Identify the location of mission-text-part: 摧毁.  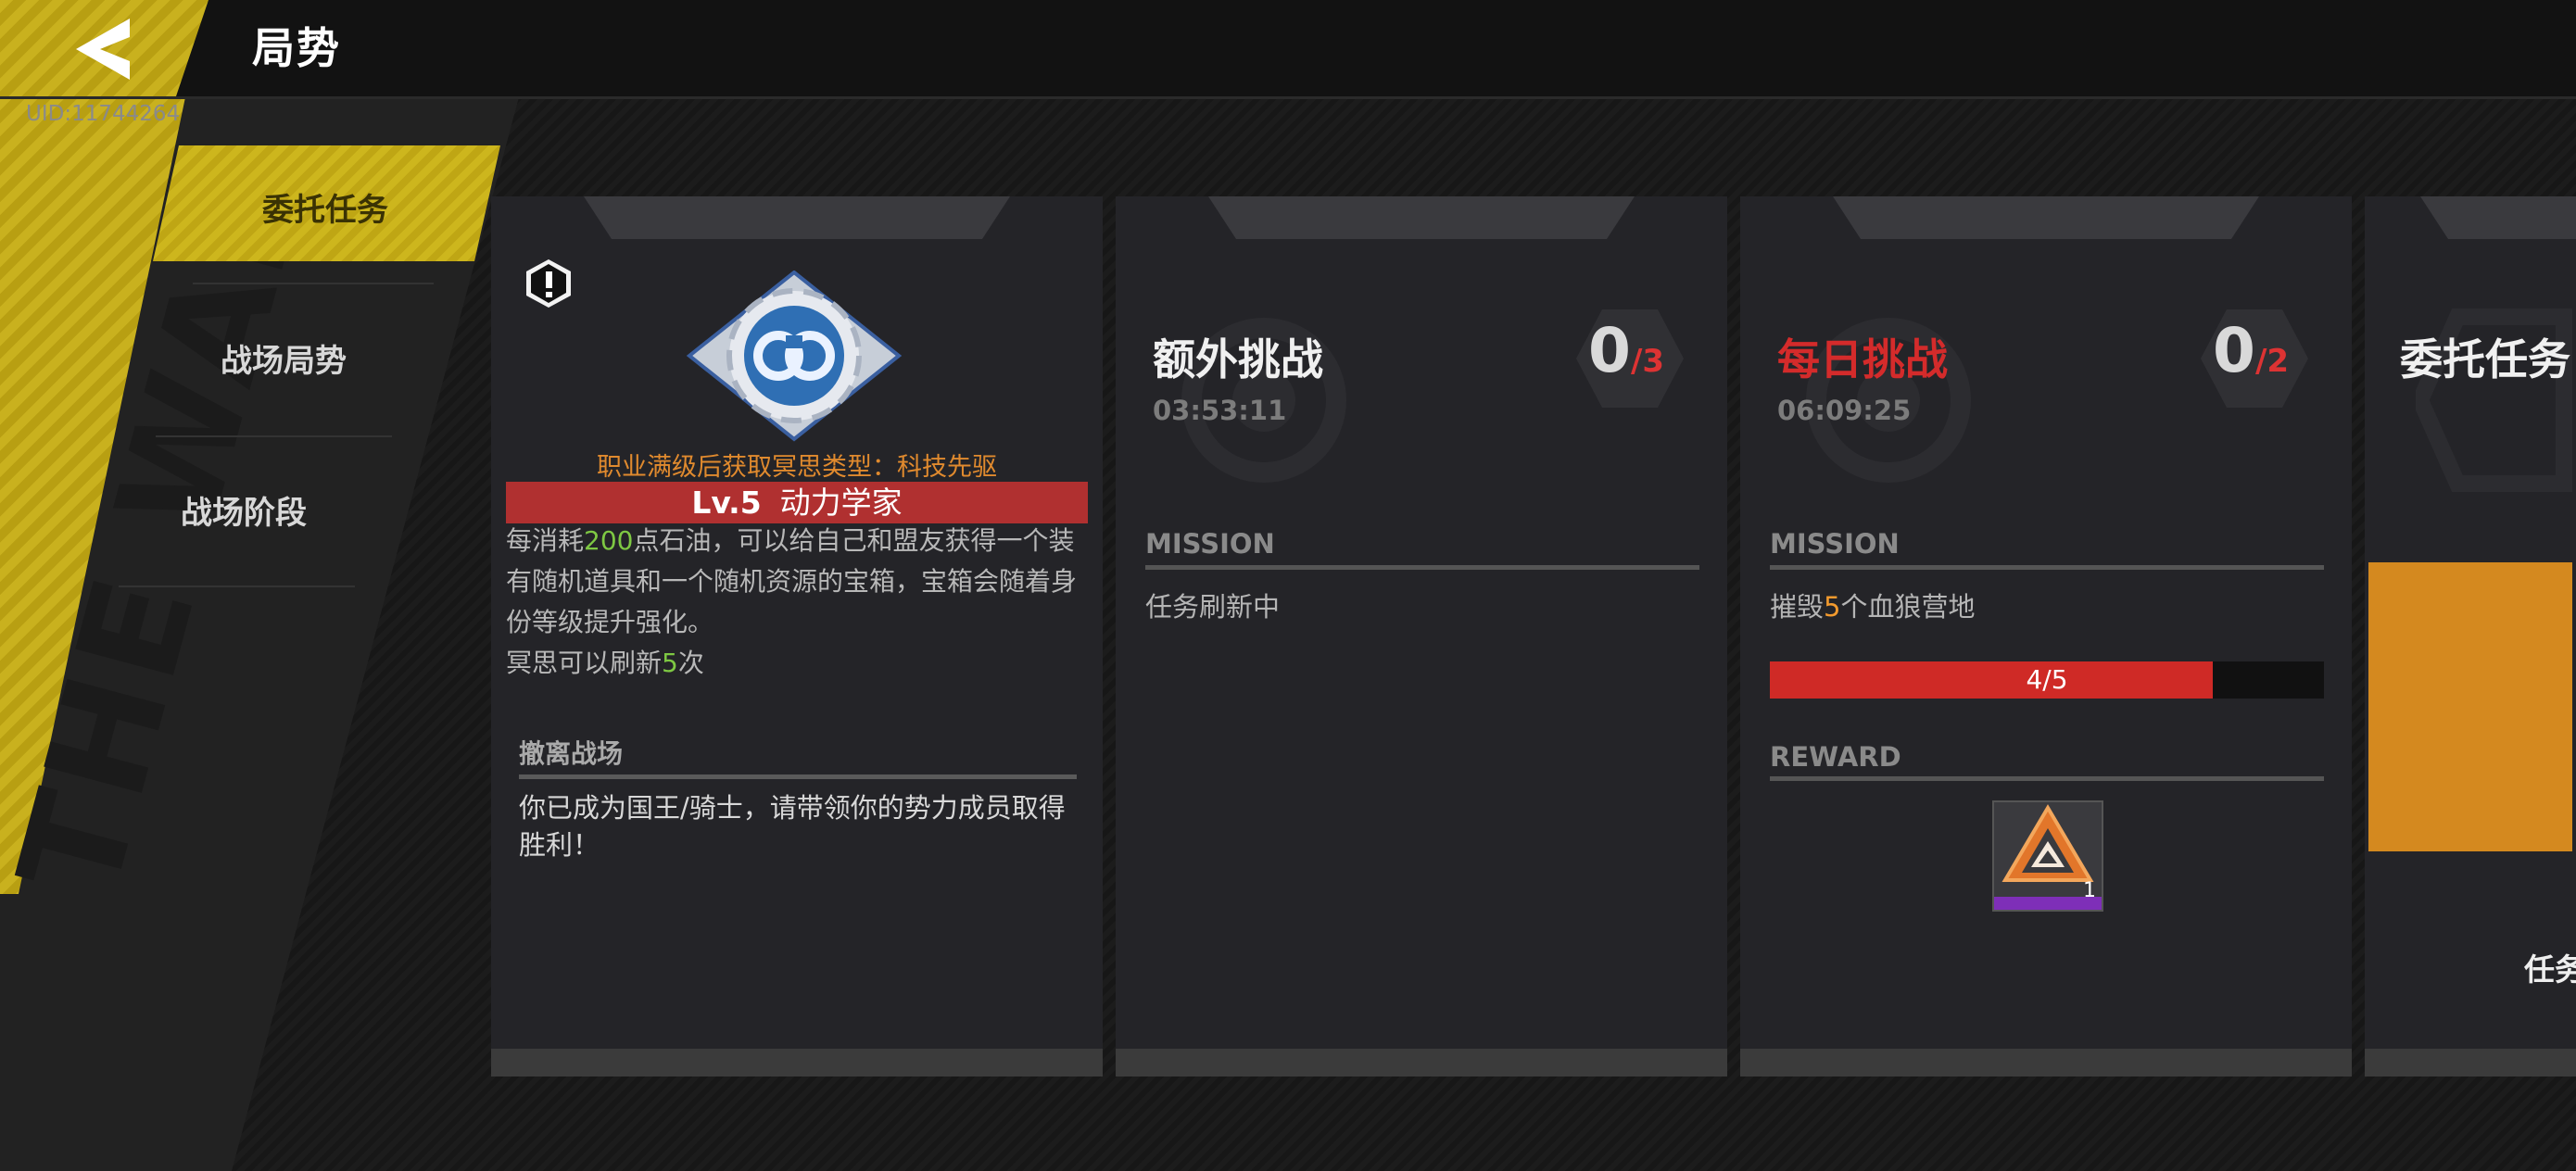
(1797, 607).